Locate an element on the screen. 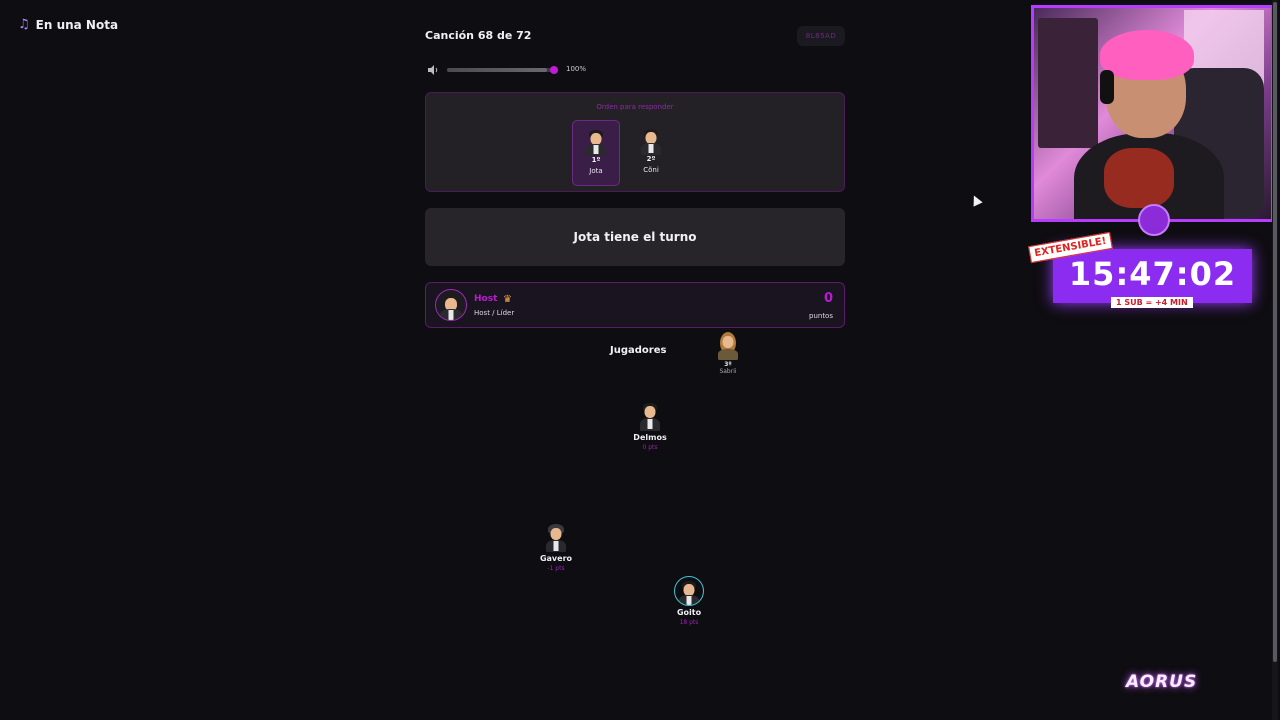 The image size is (1280, 720). players-title: Jugadores is located at coordinates (638, 350).